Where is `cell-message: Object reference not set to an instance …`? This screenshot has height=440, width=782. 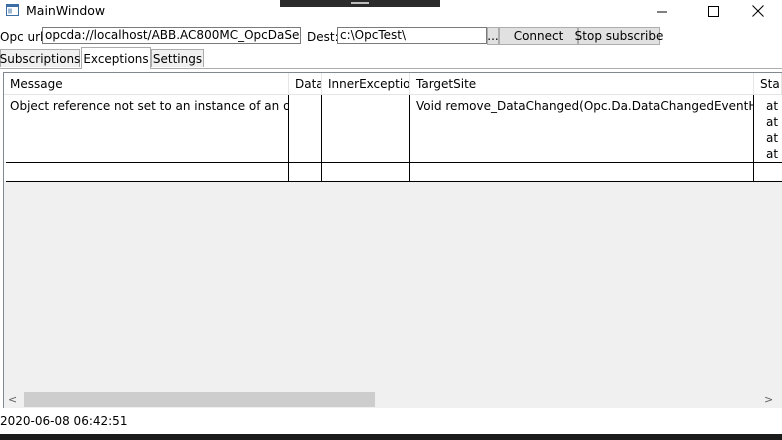
cell-message: Object reference not set to an instance … is located at coordinates (146, 128).